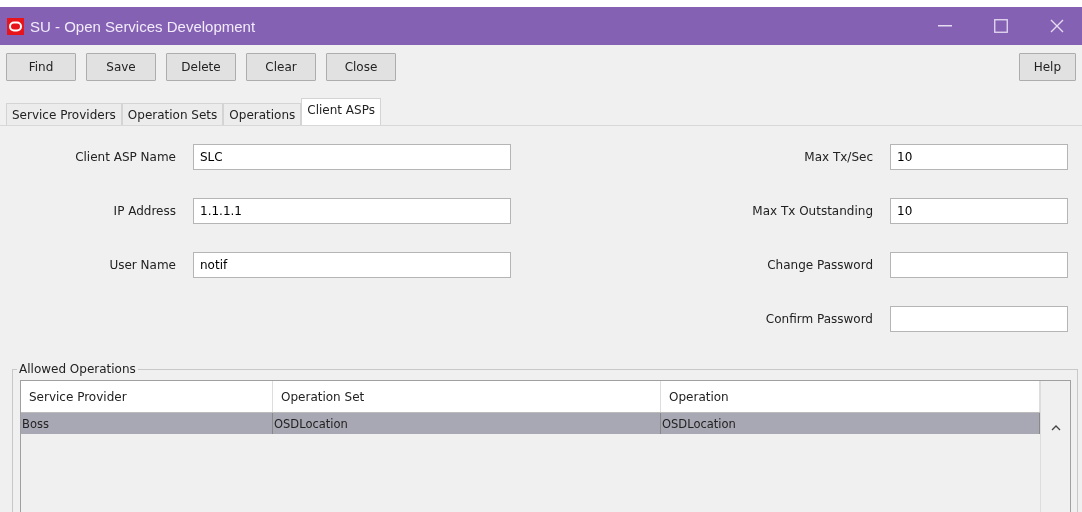 Image resolution: width=1082 pixels, height=512 pixels. I want to click on toolbar-button: Delete, so click(201, 67).